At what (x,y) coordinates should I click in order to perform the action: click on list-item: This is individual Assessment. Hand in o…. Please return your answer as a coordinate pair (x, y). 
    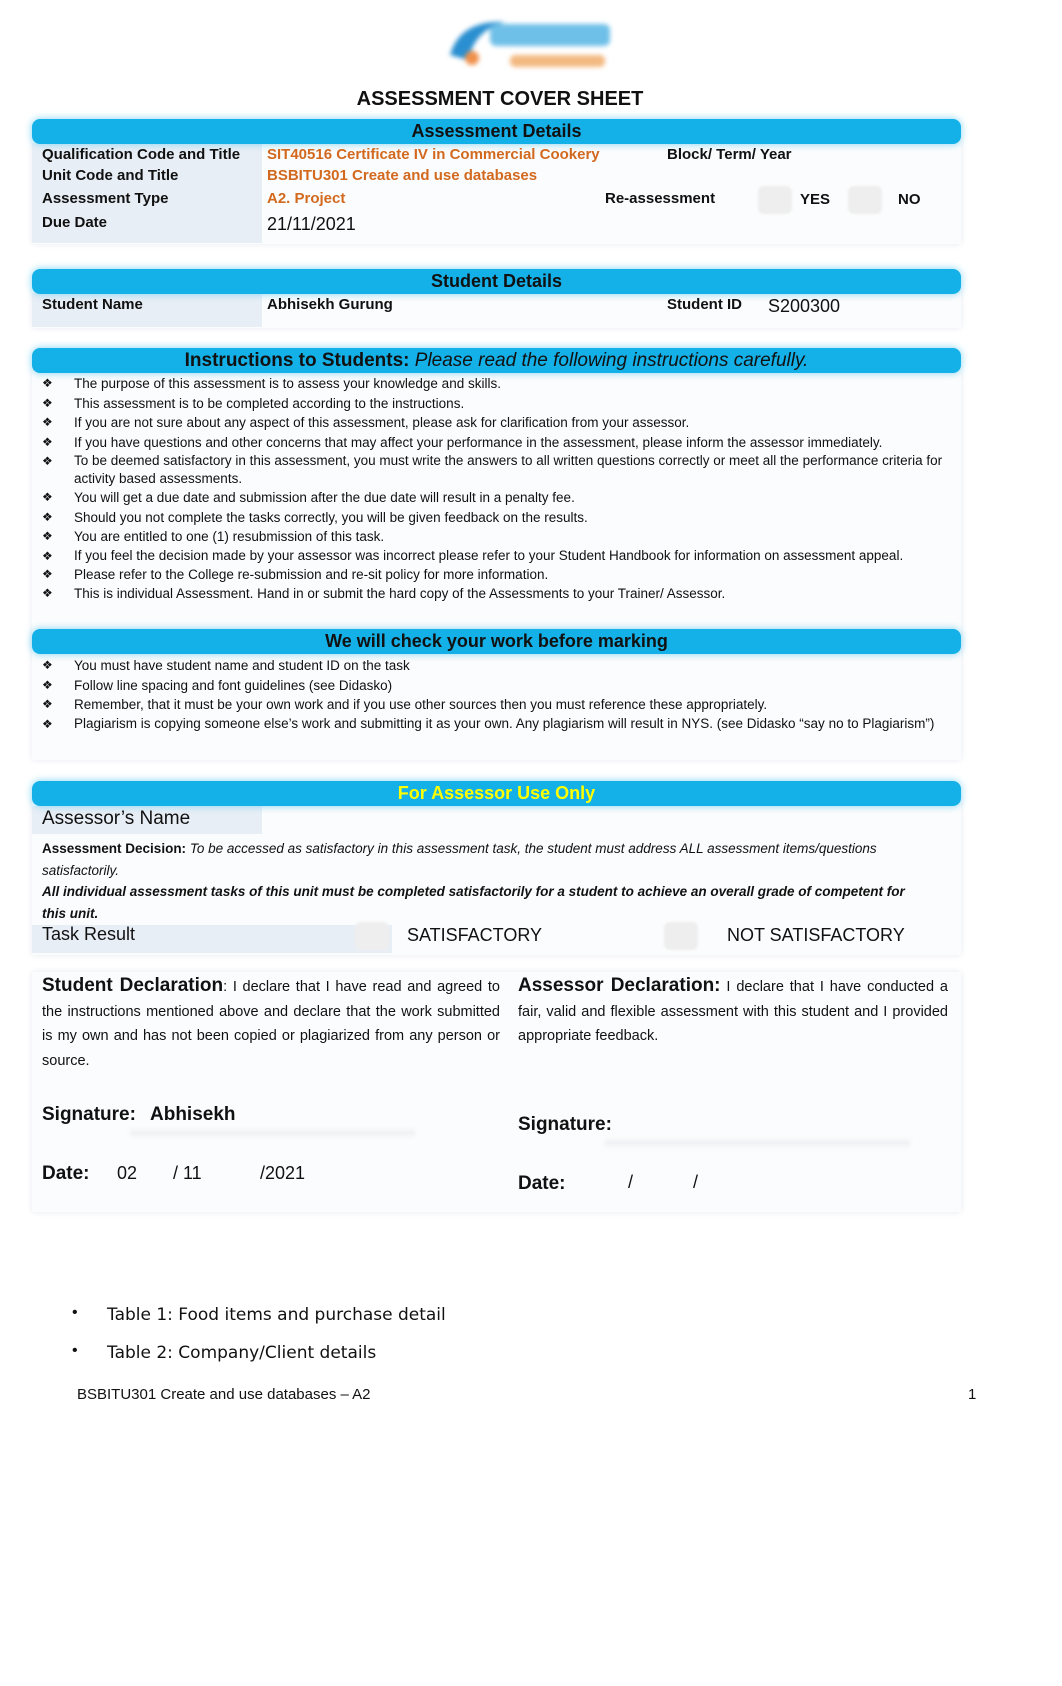
    Looking at the image, I should click on (502, 594).